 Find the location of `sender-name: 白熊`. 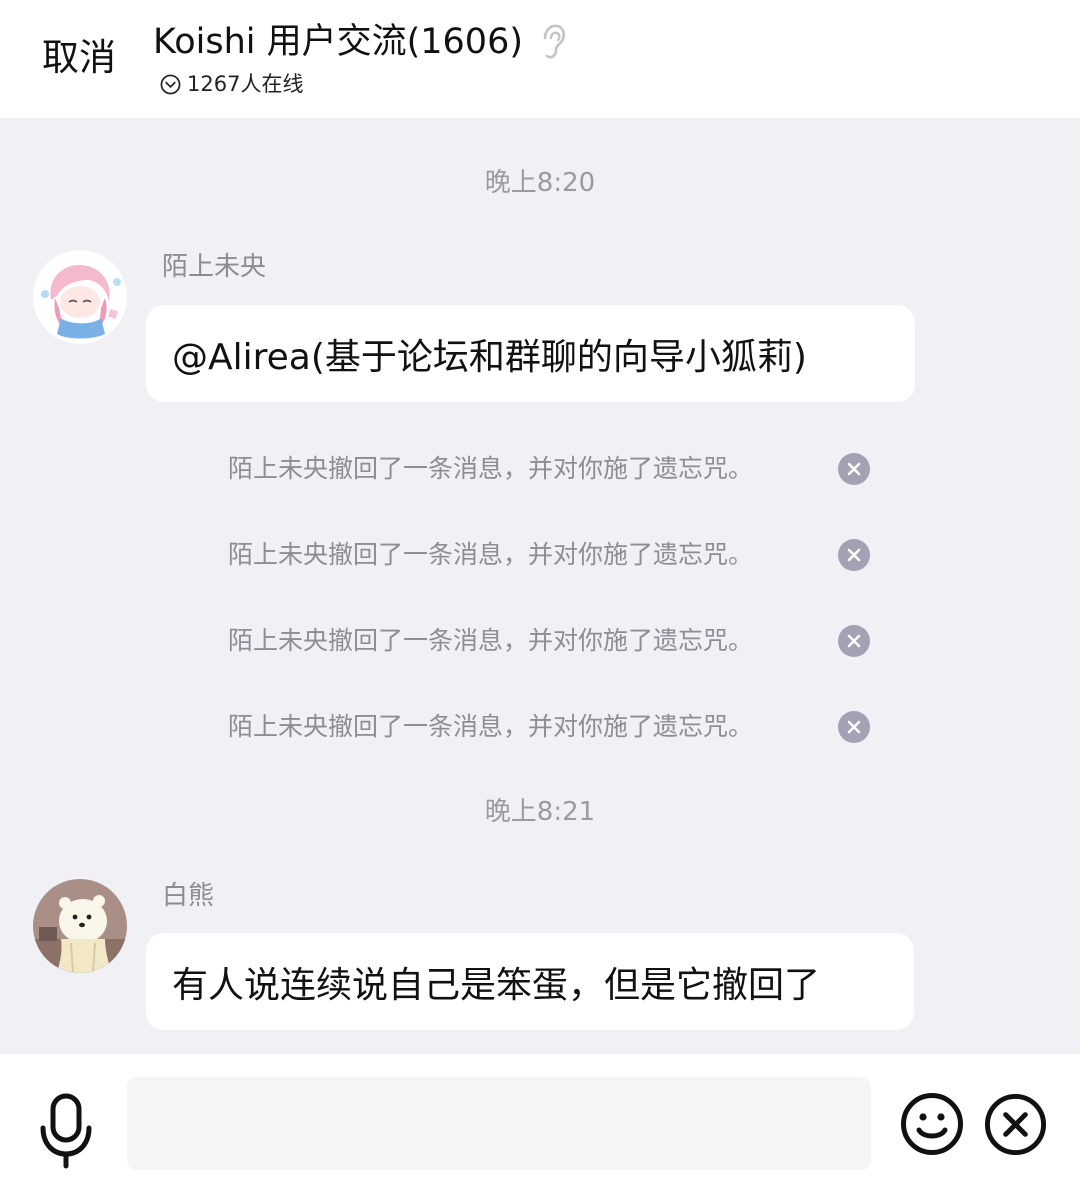

sender-name: 白熊 is located at coordinates (188, 896).